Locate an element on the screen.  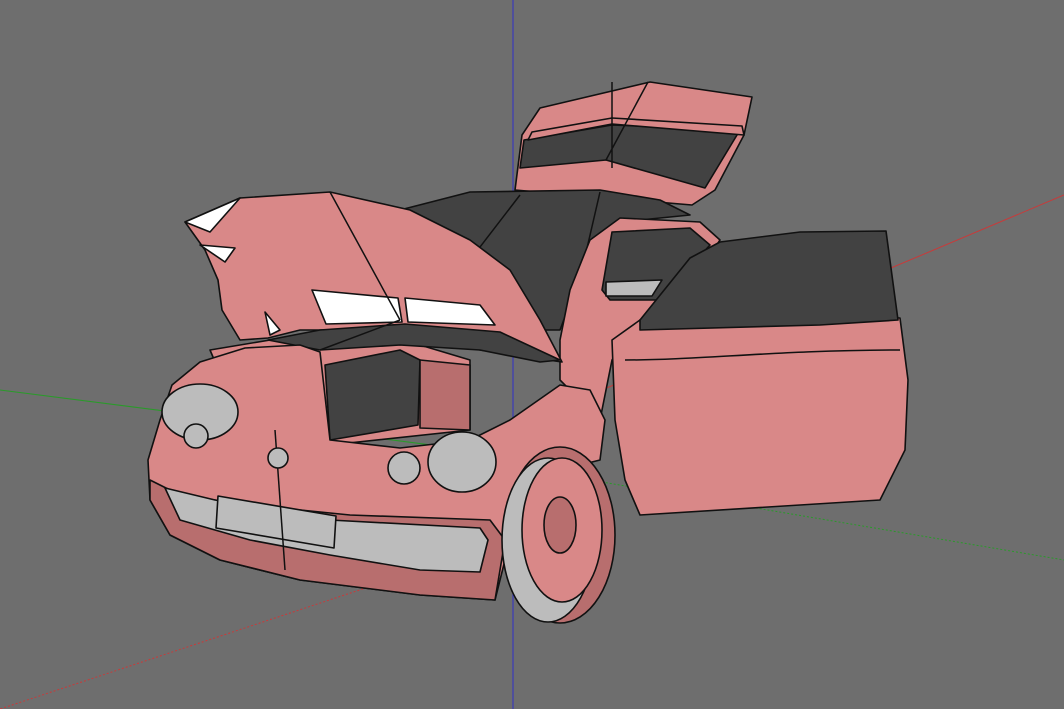
x-axis-negative-line is located at coordinates (210, 639).